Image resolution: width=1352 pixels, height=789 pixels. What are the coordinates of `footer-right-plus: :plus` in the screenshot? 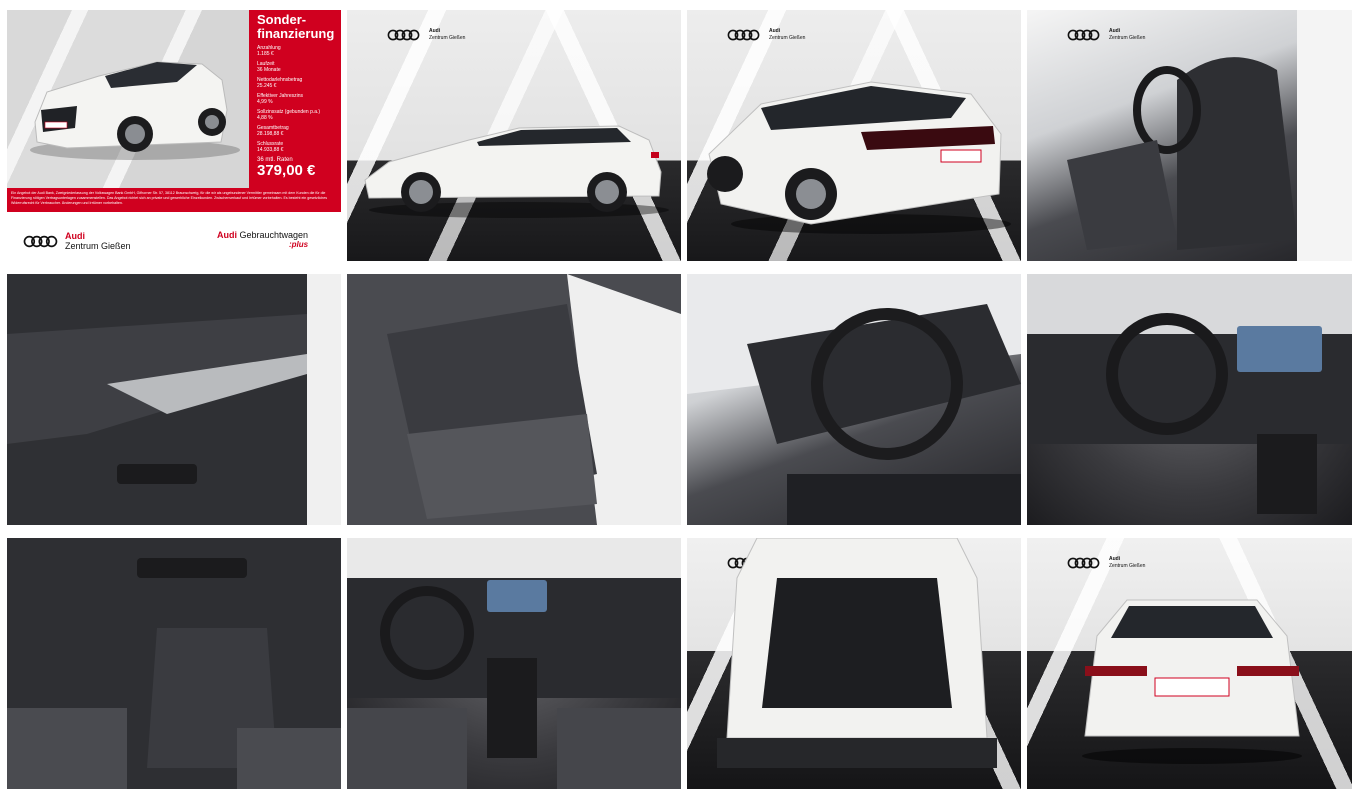 It's located at (298, 244).